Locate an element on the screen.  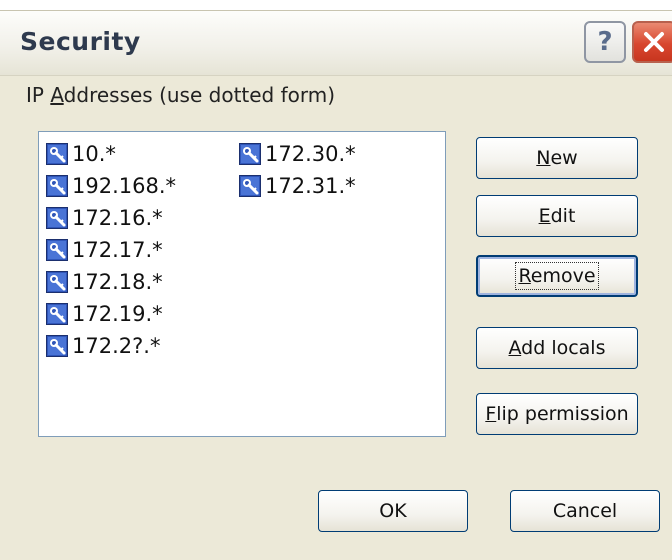
list-item-label: 172.2?.* is located at coordinates (116, 346).